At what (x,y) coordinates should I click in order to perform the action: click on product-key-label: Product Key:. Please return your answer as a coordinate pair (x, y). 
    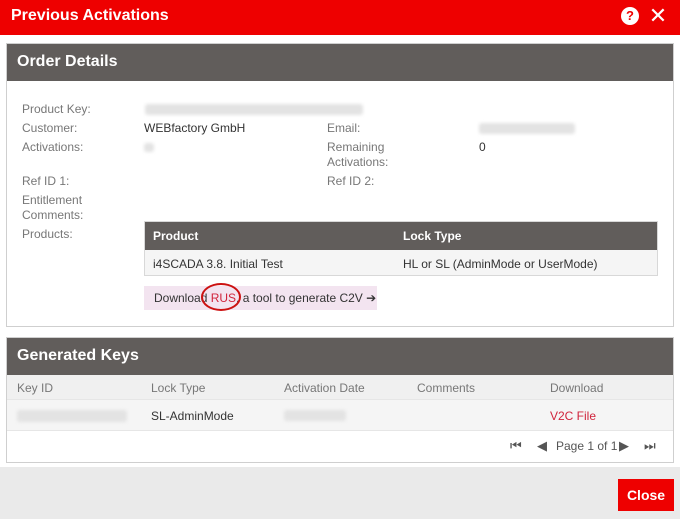
    Looking at the image, I should click on (56, 109).